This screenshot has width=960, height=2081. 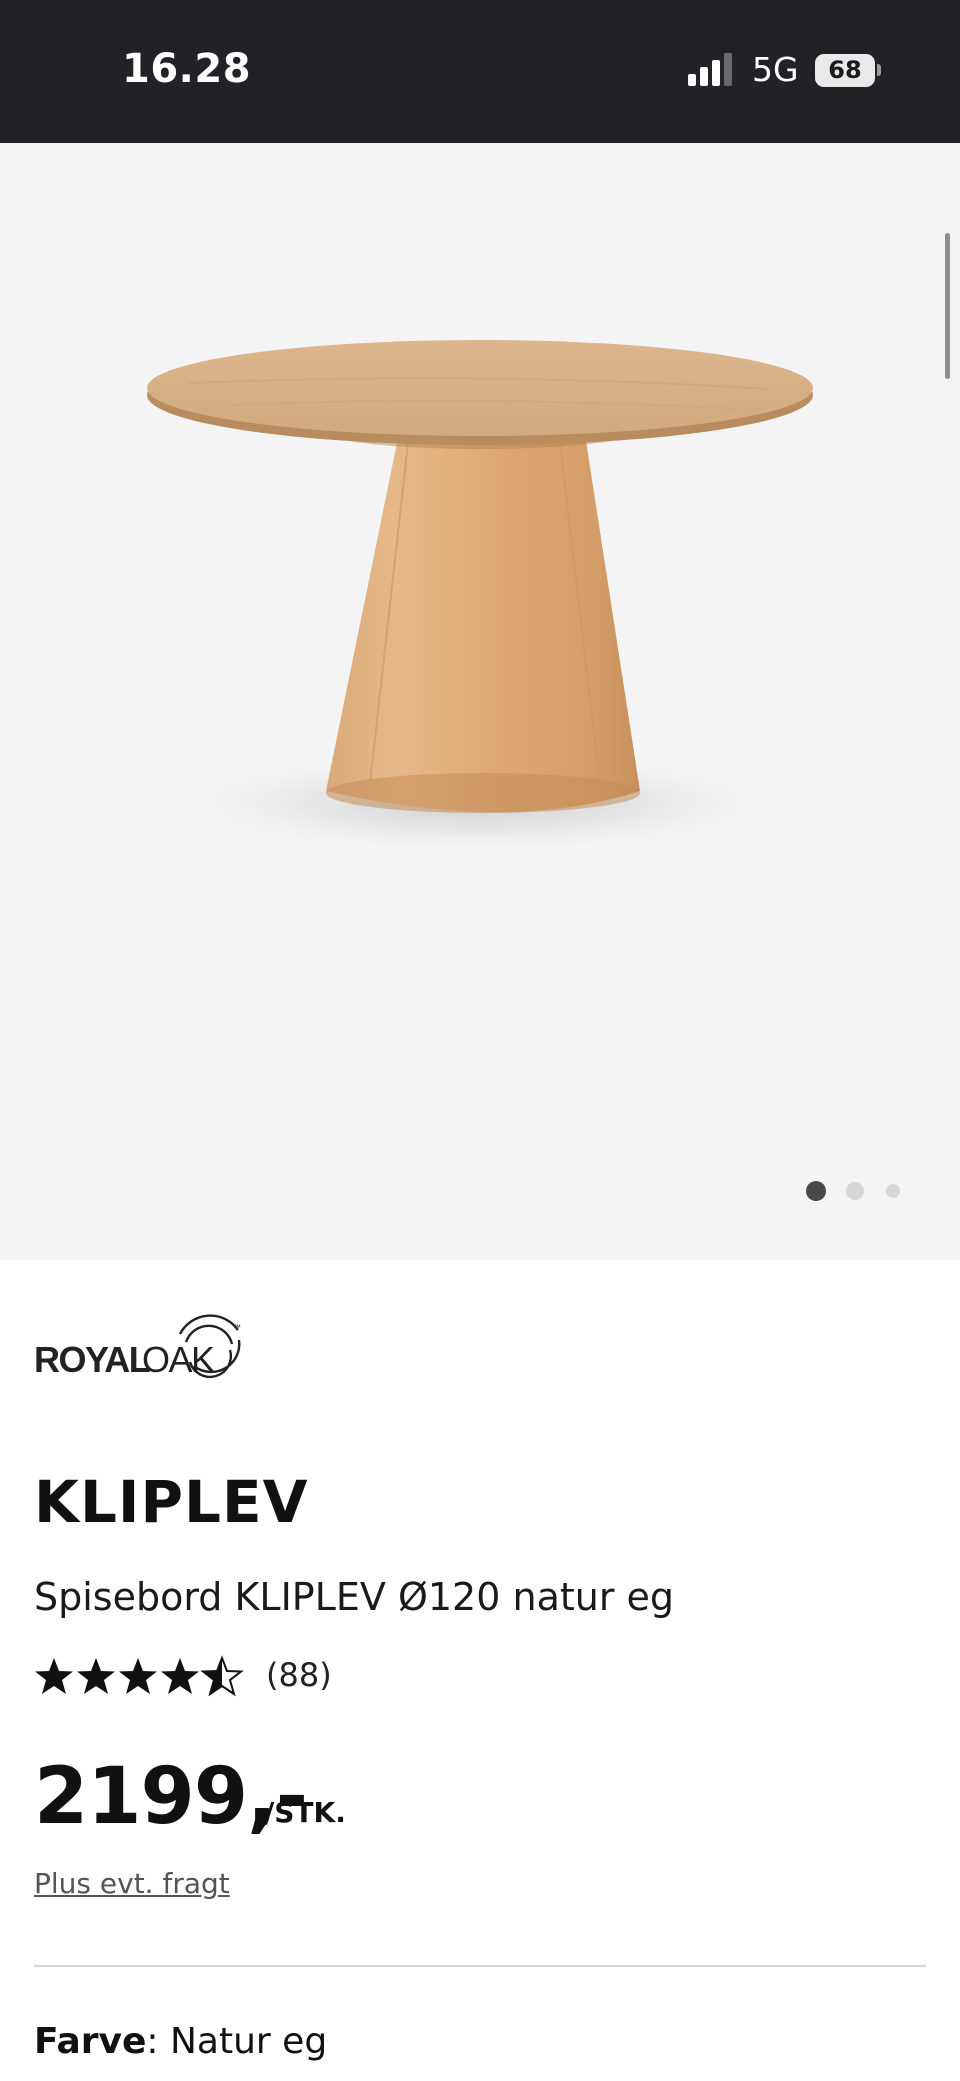 What do you see at coordinates (138, 1676) in the screenshot?
I see `star-rating-icon` at bounding box center [138, 1676].